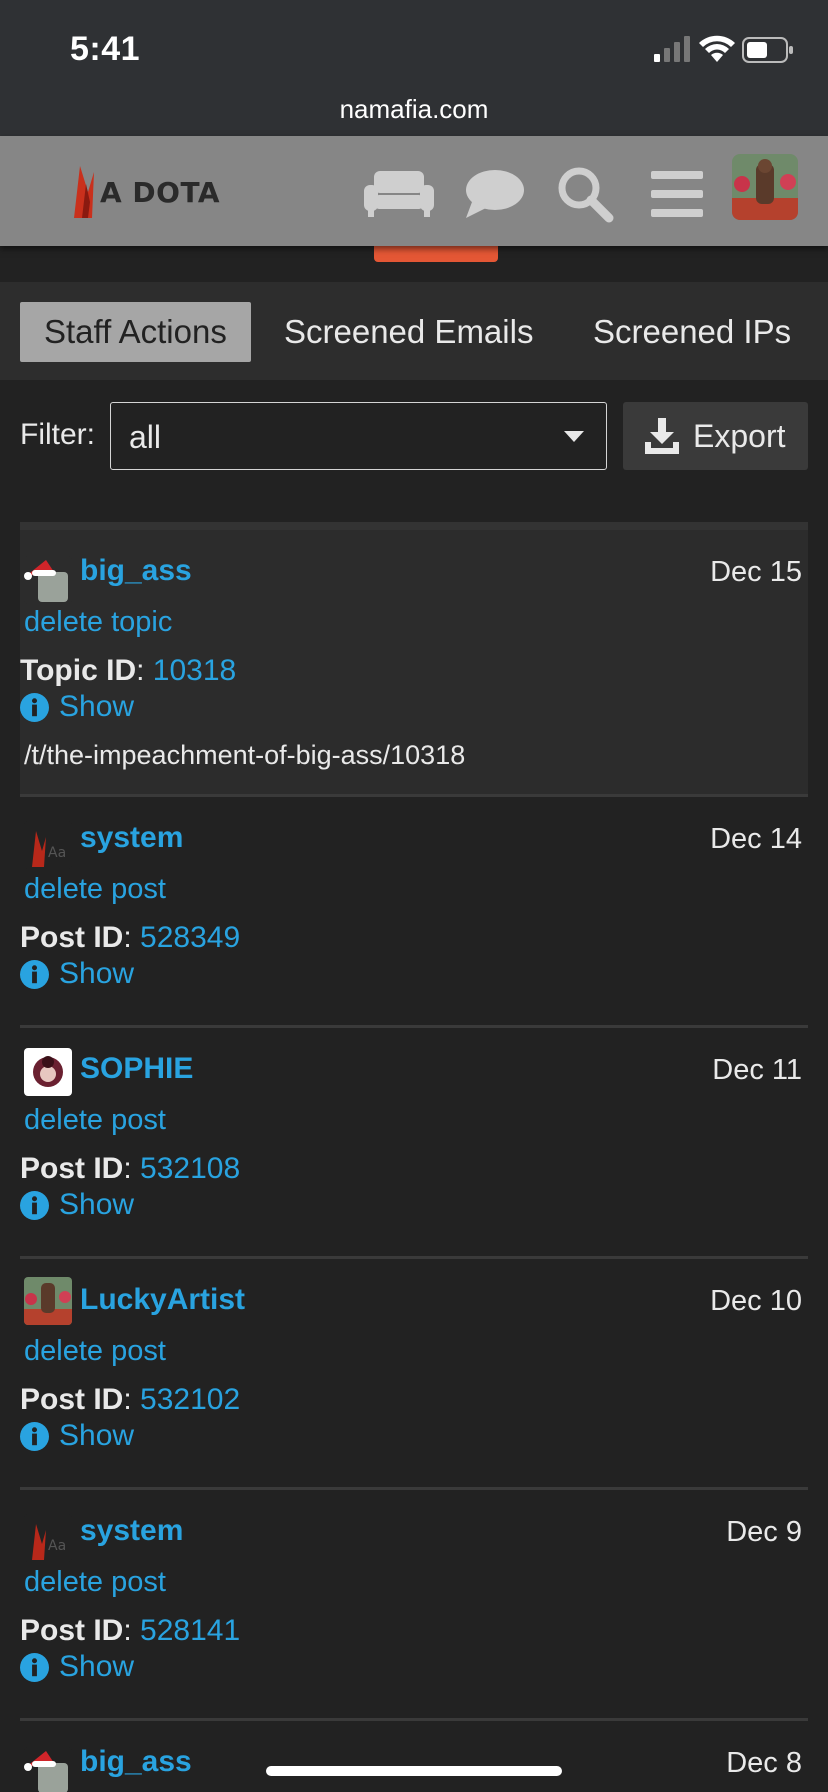  Describe the element at coordinates (414, 1771) in the screenshot. I see `home-indicator` at that location.